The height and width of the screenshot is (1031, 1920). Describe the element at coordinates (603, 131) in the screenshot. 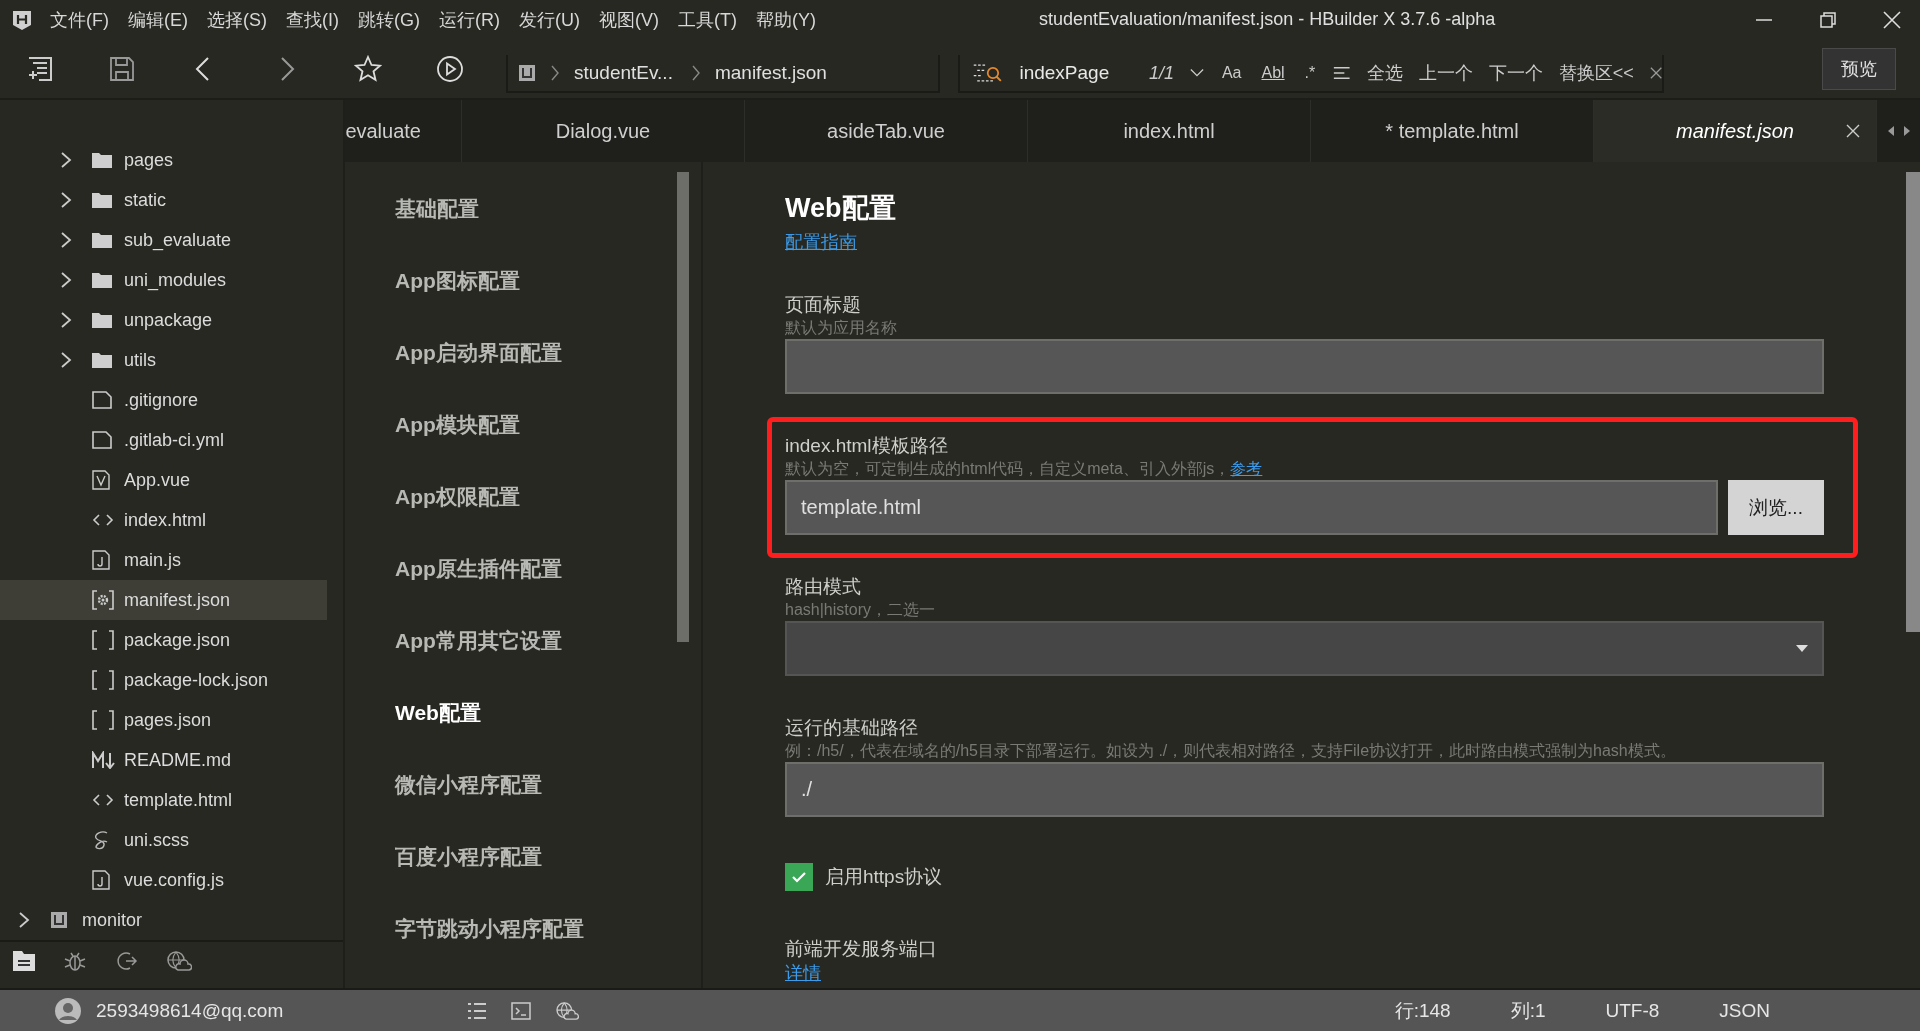

I see `editor-tab: Dialog.vue` at that location.